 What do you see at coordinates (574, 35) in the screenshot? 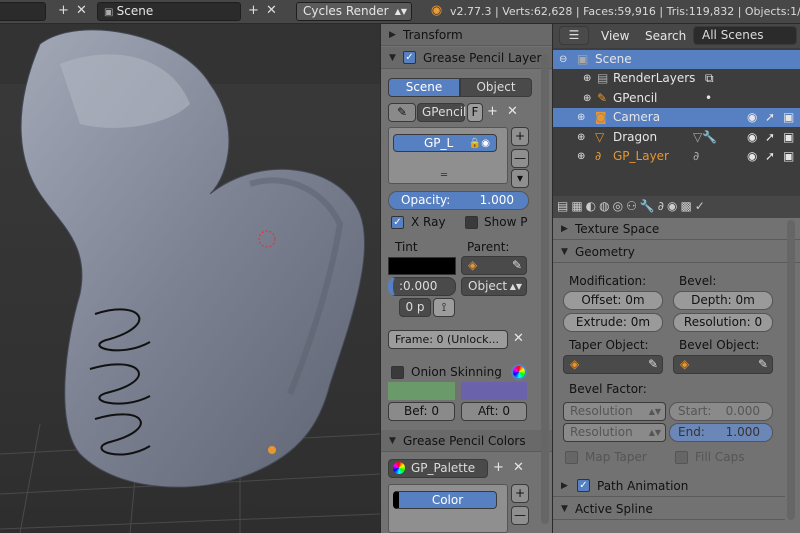
I see `outliner-menu-icon: ☰` at bounding box center [574, 35].